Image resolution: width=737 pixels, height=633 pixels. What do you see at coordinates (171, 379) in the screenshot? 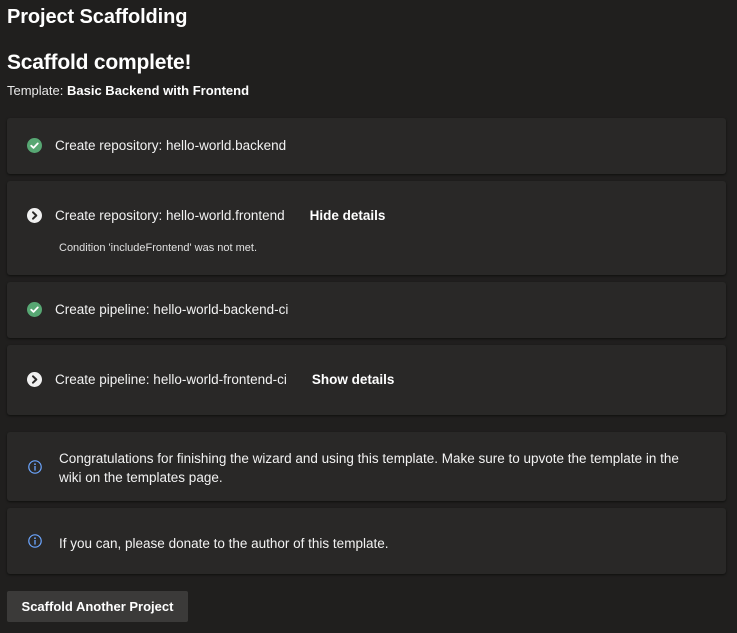
I see `step-label: Create pipeline: hello-world-frontend-ci` at bounding box center [171, 379].